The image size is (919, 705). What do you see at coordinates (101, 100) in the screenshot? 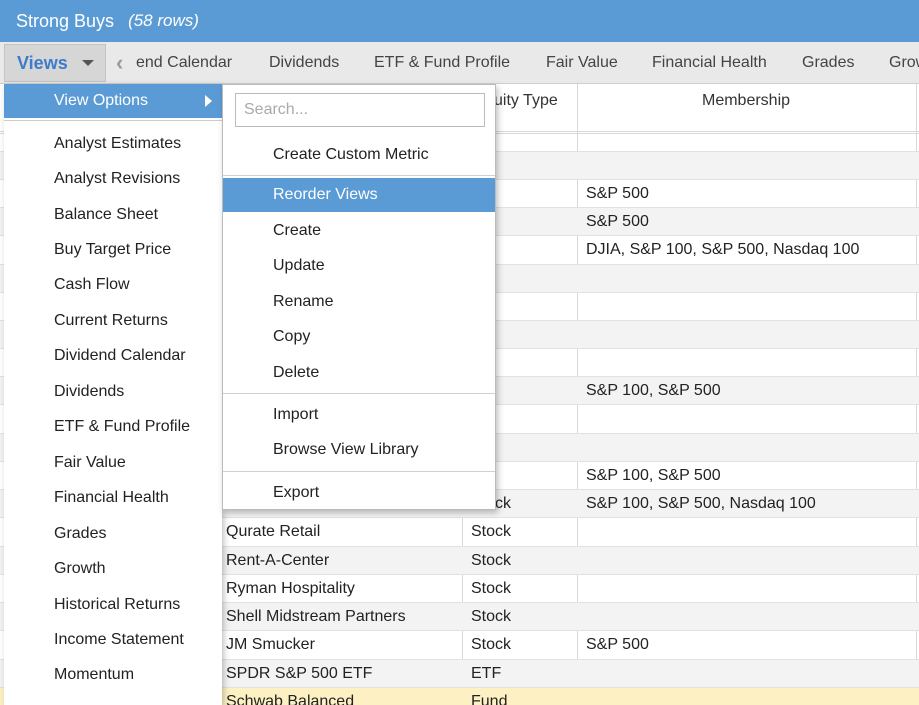
I see `view-options-label: View Options` at bounding box center [101, 100].